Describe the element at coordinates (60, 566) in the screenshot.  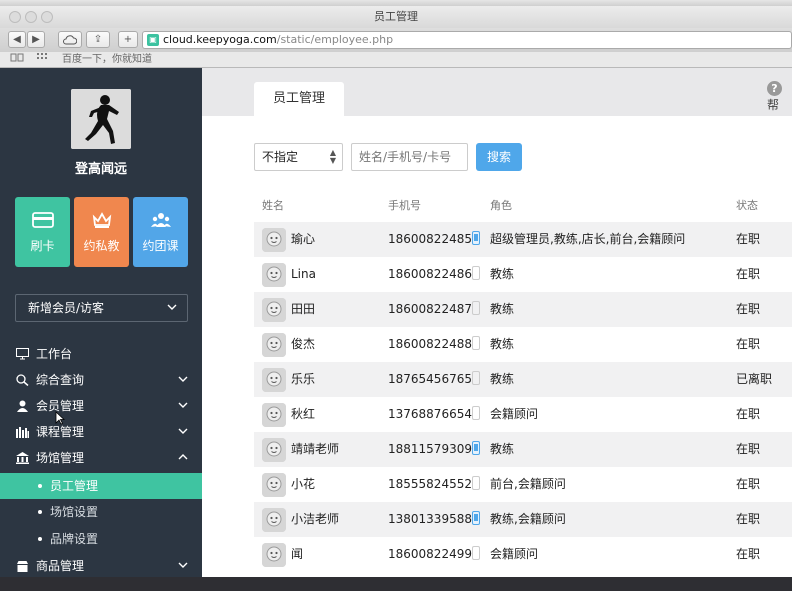
I see `nav-products-label: 商品管理` at that location.